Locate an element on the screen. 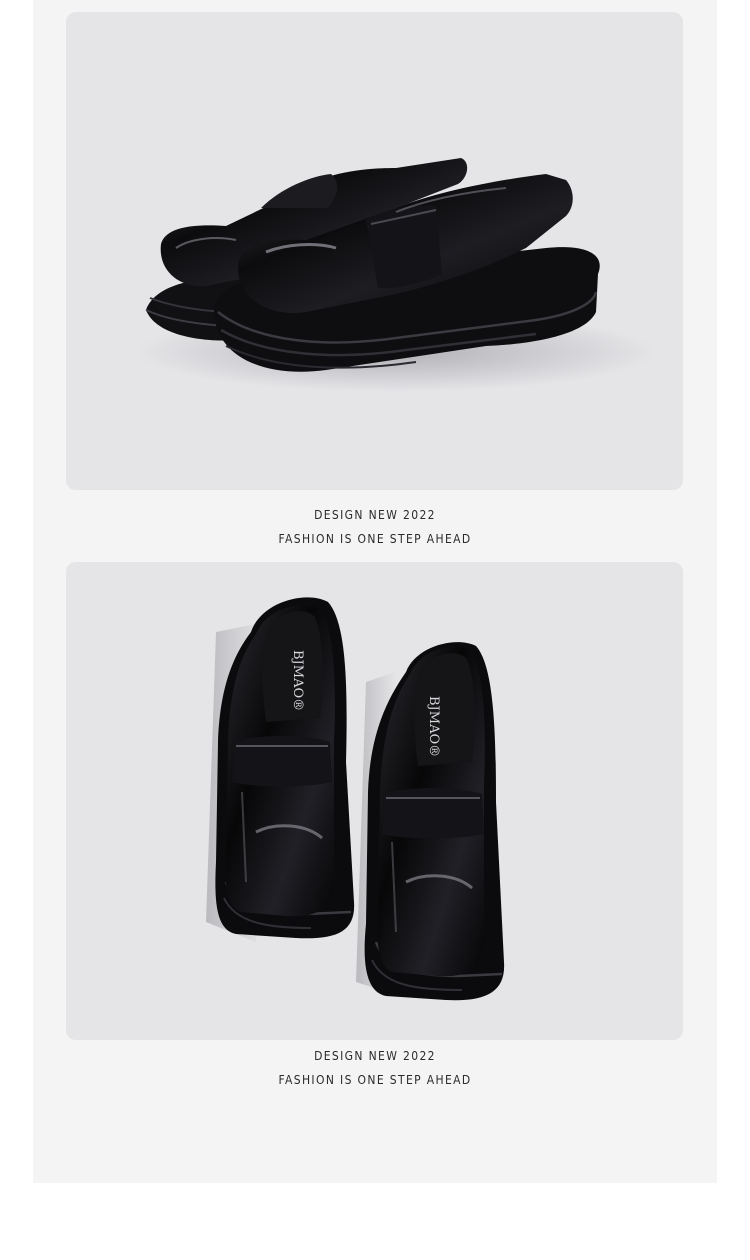  black-patent-loafers-top-view-icon: BJMAO® BJMAO® is located at coordinates (355, 799).